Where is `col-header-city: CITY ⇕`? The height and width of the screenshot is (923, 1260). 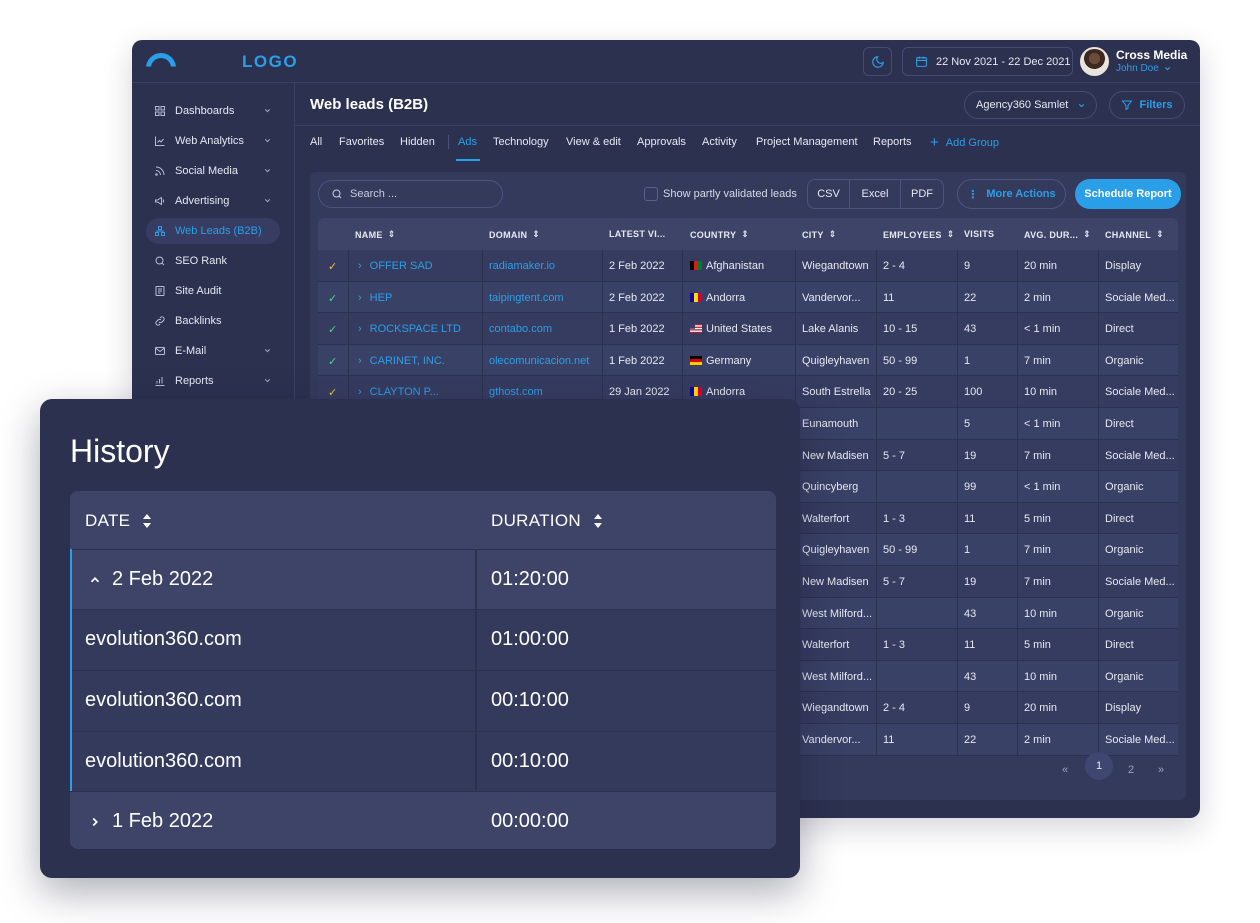
col-header-city: CITY ⇕ is located at coordinates (819, 234).